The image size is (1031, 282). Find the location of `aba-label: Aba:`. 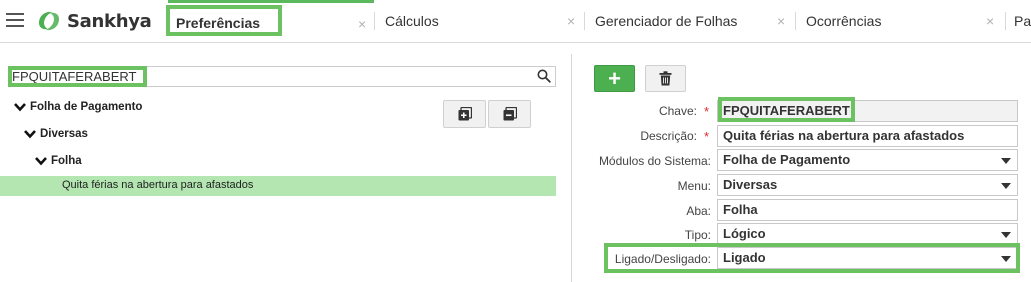

aba-label: Aba: is located at coordinates (698, 211).